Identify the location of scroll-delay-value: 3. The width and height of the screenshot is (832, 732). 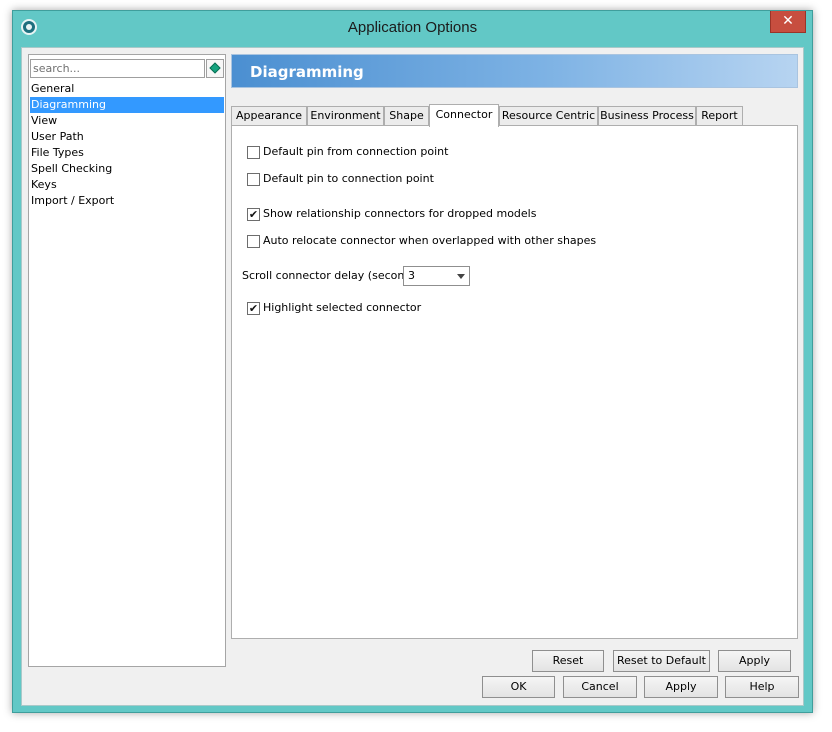
(411, 275).